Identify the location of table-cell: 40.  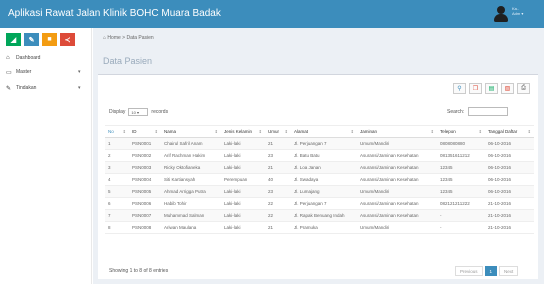
(278, 179).